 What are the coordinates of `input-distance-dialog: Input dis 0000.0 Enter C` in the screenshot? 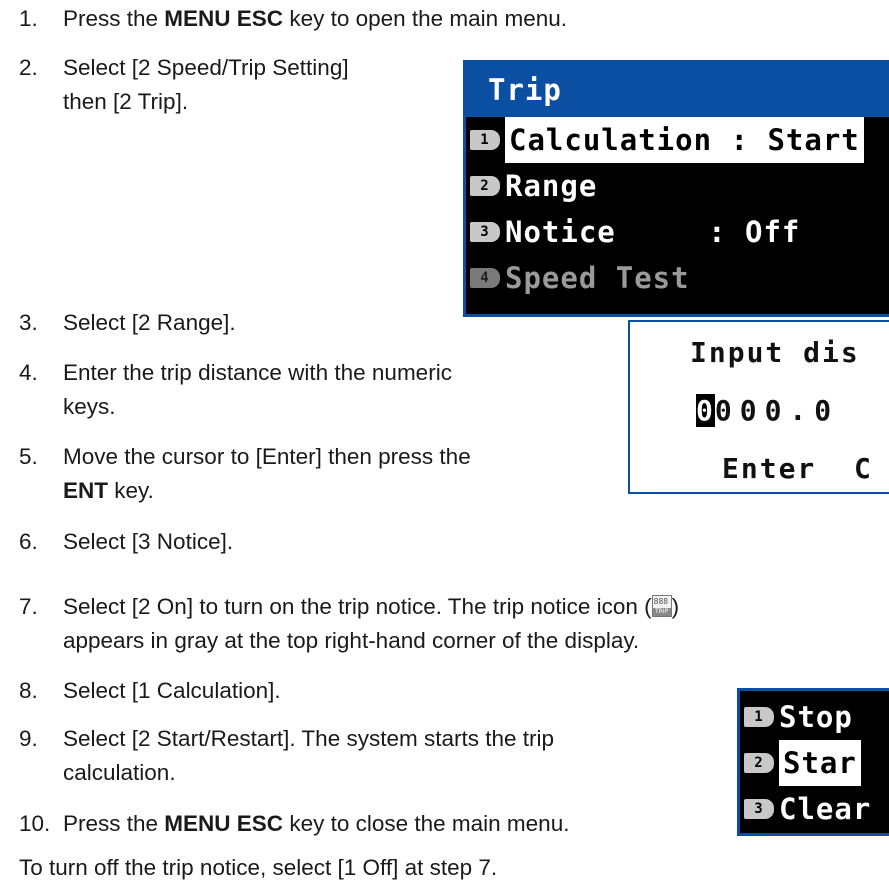 It's located at (758, 407).